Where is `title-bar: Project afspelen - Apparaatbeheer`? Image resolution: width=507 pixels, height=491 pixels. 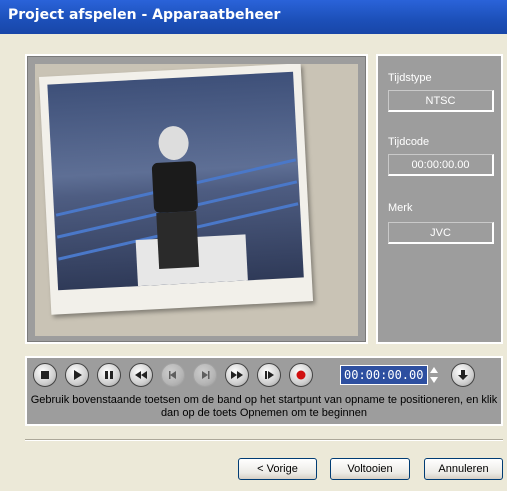 title-bar: Project afspelen - Apparaatbeheer is located at coordinates (253, 17).